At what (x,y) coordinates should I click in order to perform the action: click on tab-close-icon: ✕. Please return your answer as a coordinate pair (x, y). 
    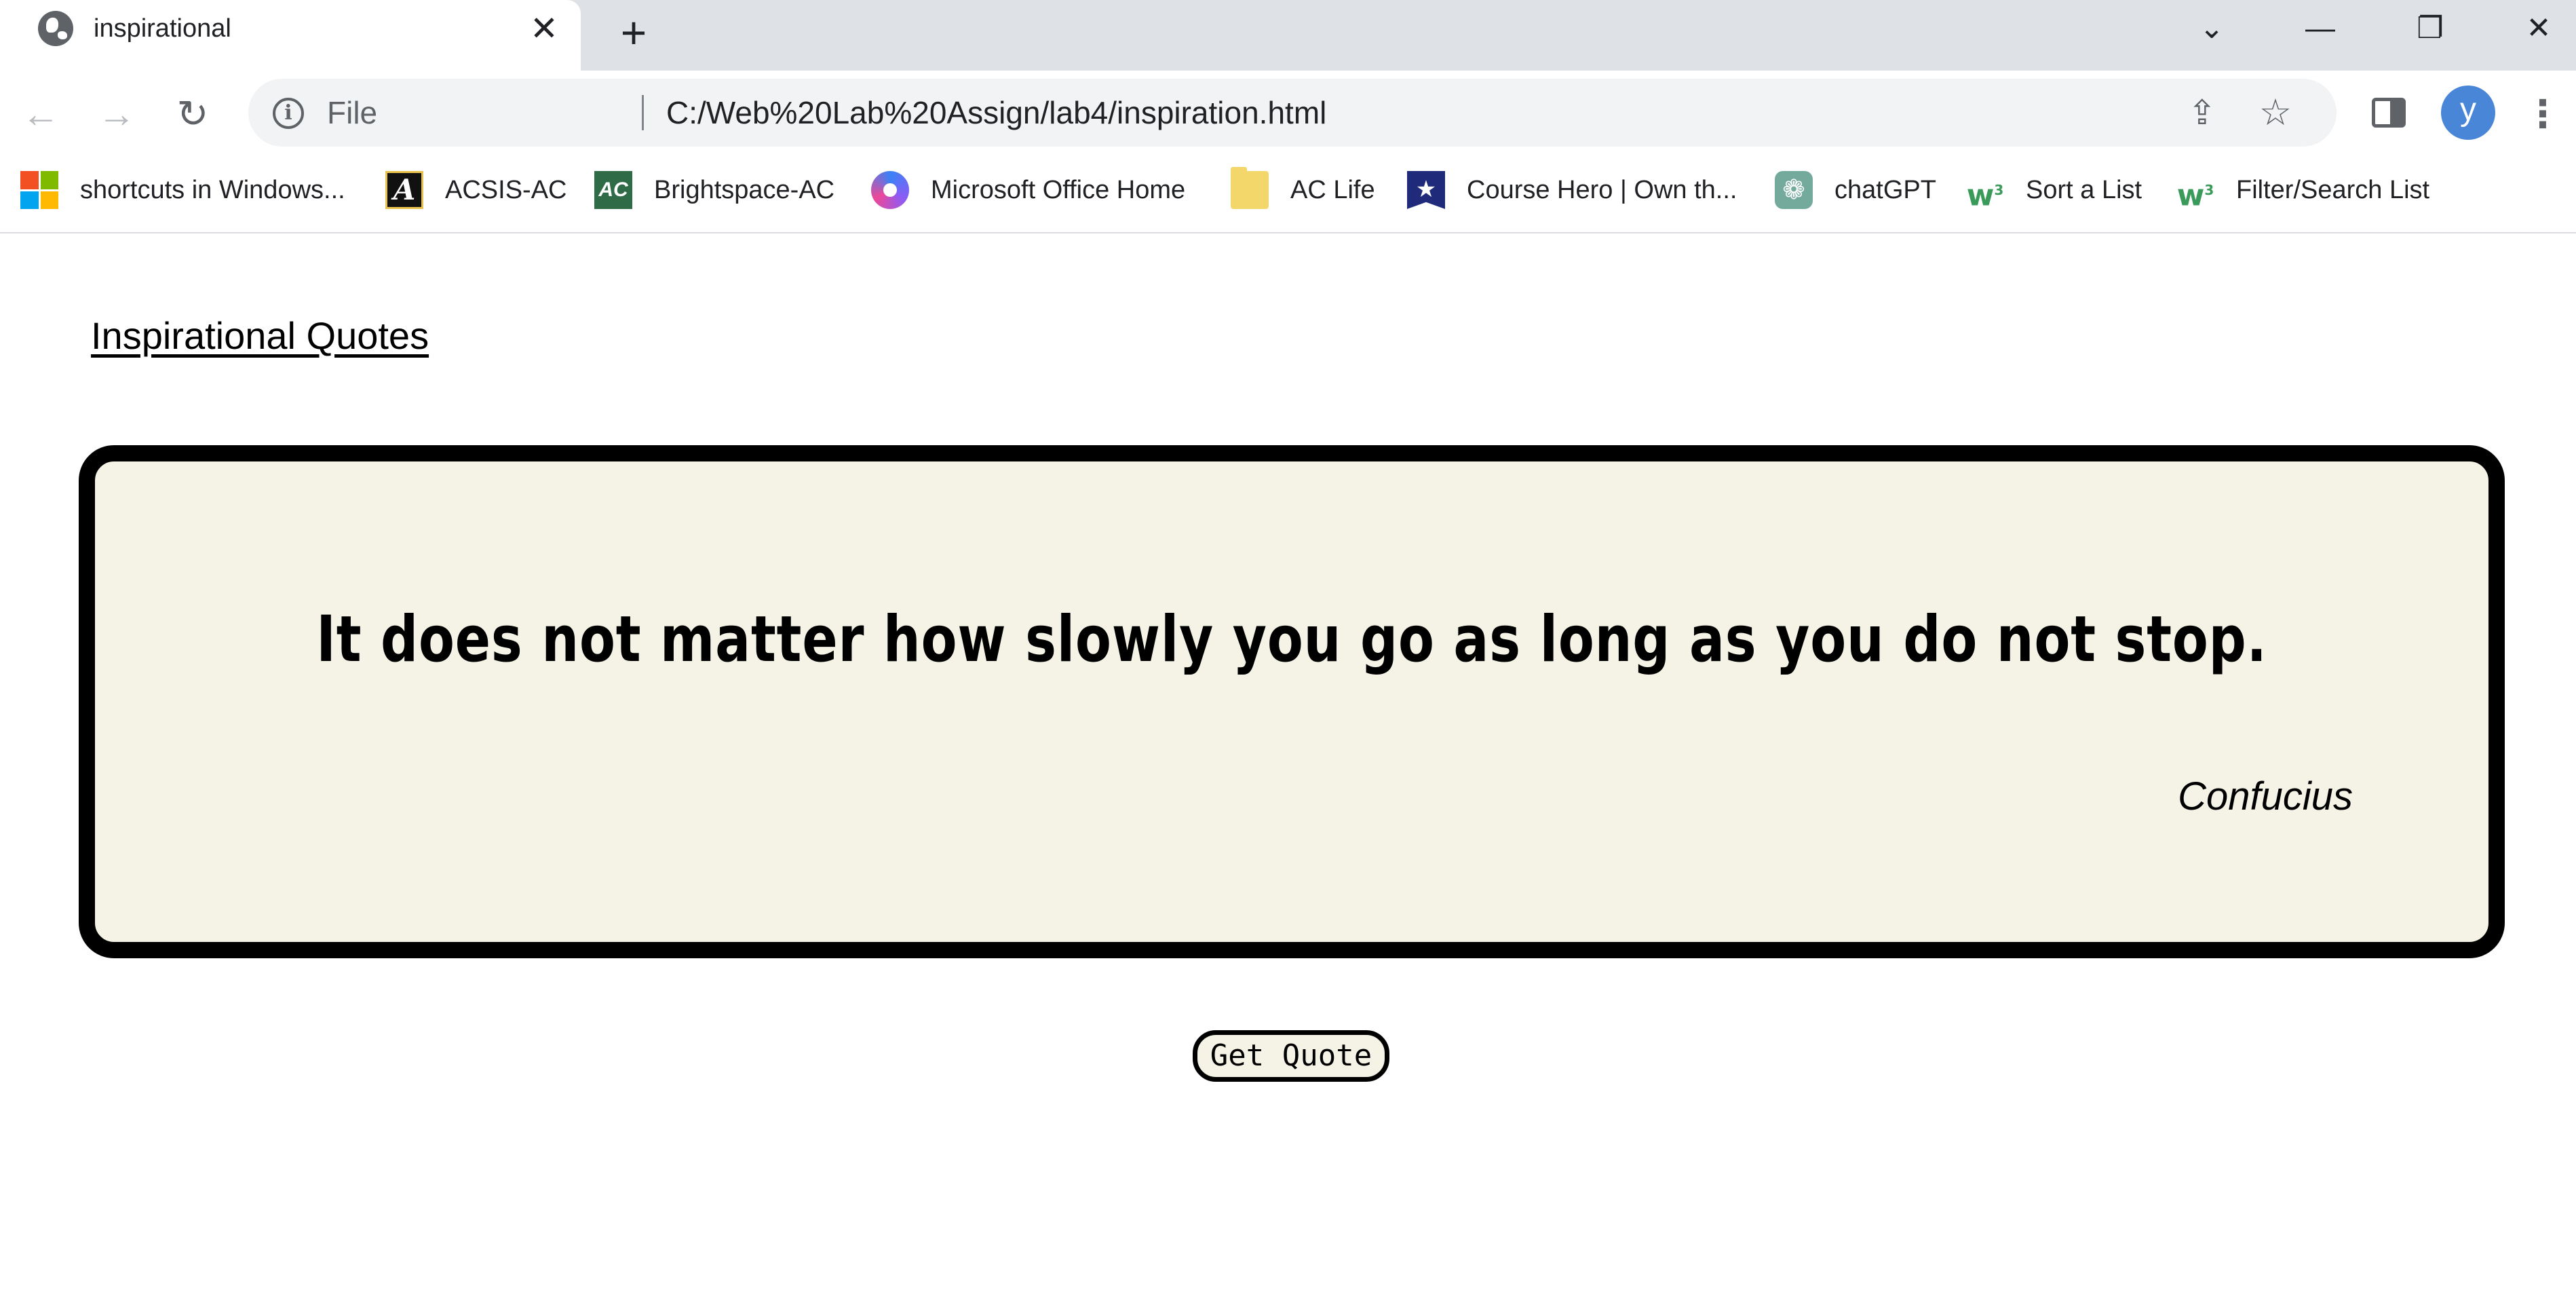
    Looking at the image, I should click on (544, 29).